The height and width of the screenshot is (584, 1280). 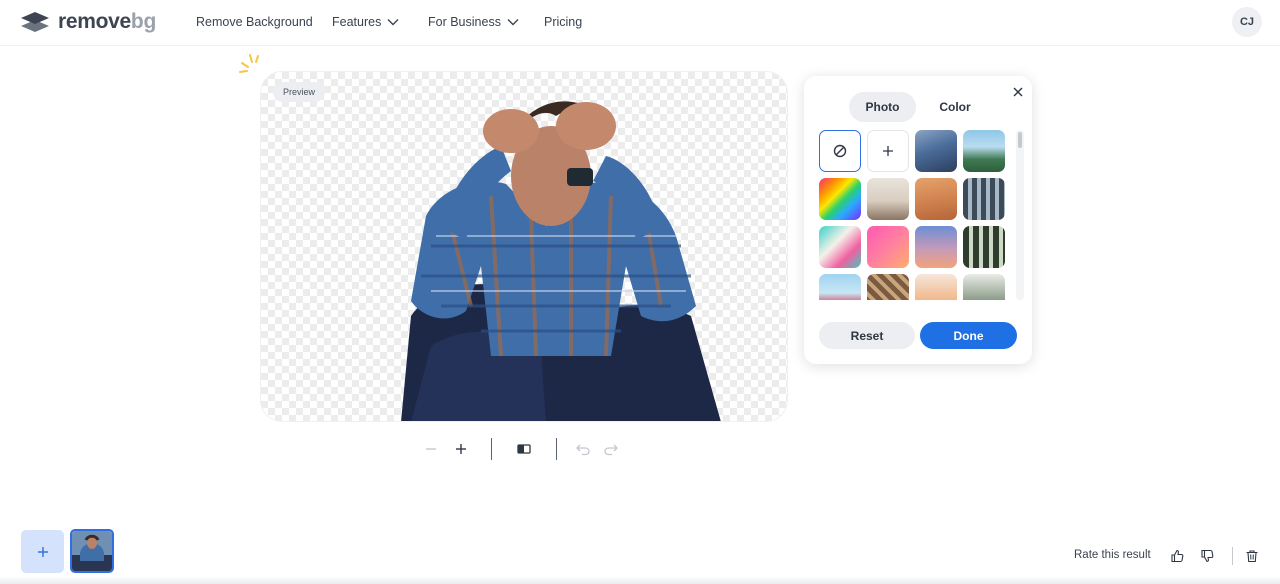 I want to click on nav-for-business: For Business, so click(x=473, y=22).